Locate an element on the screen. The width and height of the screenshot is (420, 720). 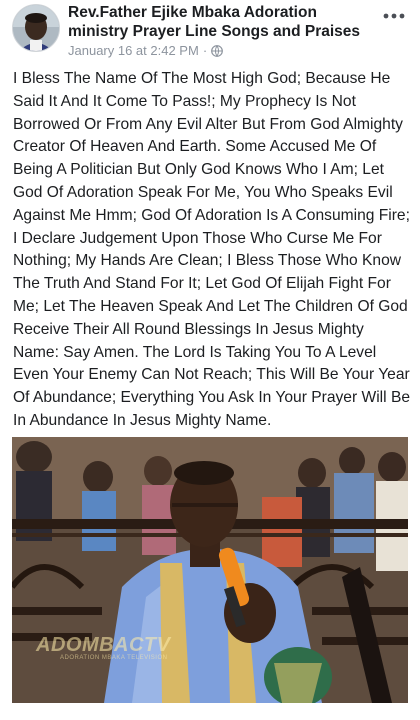
post-timestamp: January 16 at 2:42 PM is located at coordinates (133, 50).